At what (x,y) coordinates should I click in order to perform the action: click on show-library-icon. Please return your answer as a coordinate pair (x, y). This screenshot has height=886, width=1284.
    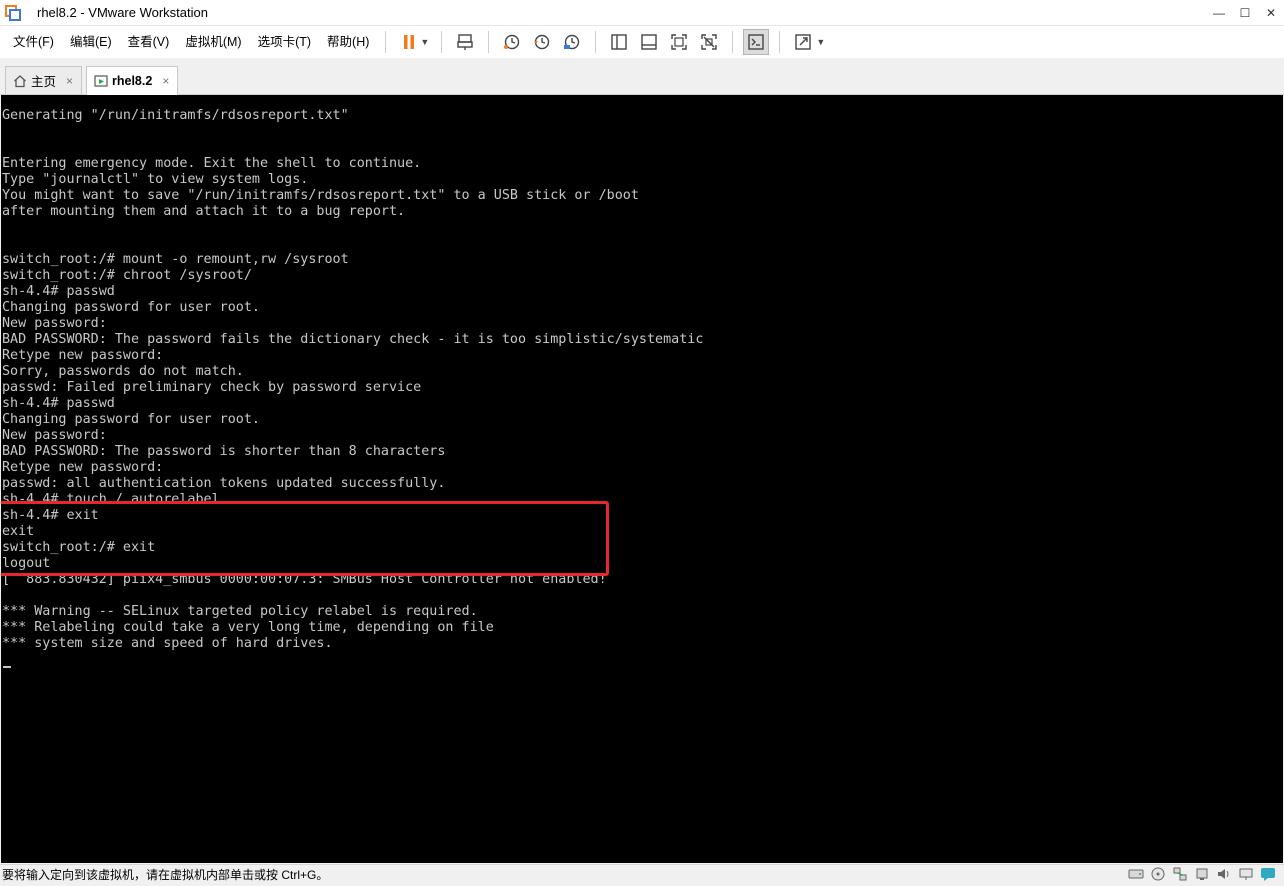
    Looking at the image, I should click on (619, 42).